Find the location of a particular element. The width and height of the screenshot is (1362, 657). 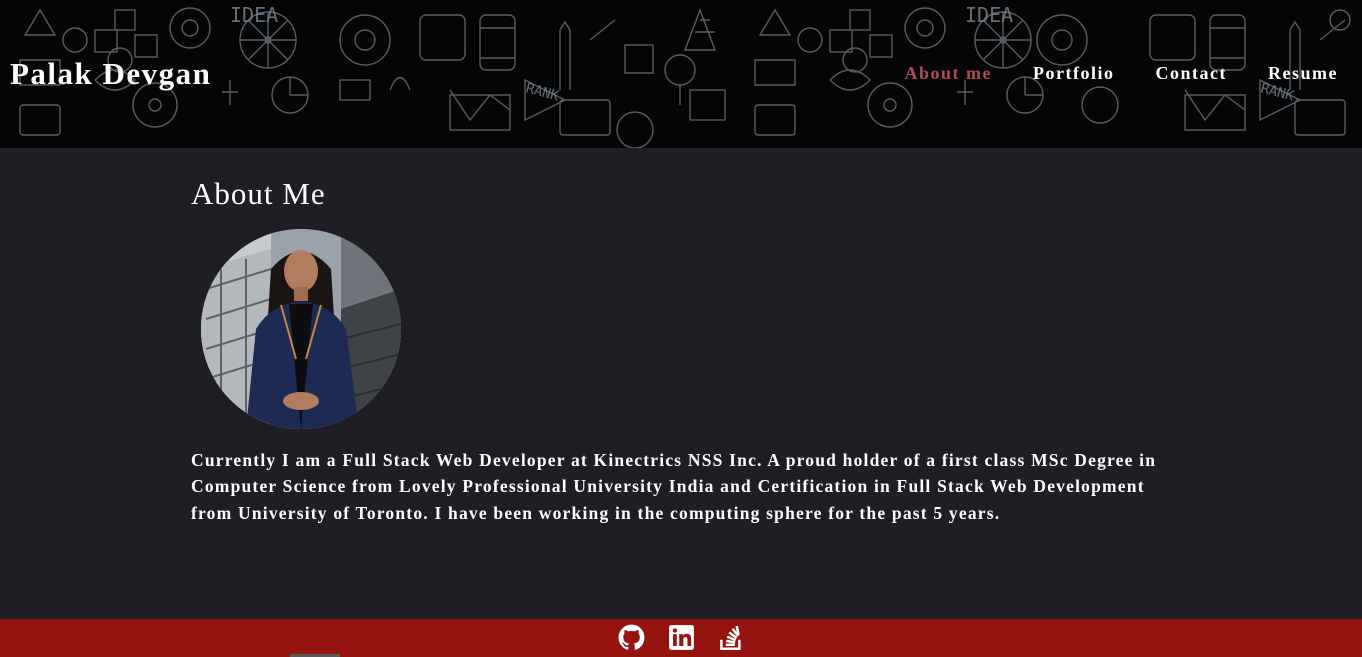

site-footer is located at coordinates (681, 638).